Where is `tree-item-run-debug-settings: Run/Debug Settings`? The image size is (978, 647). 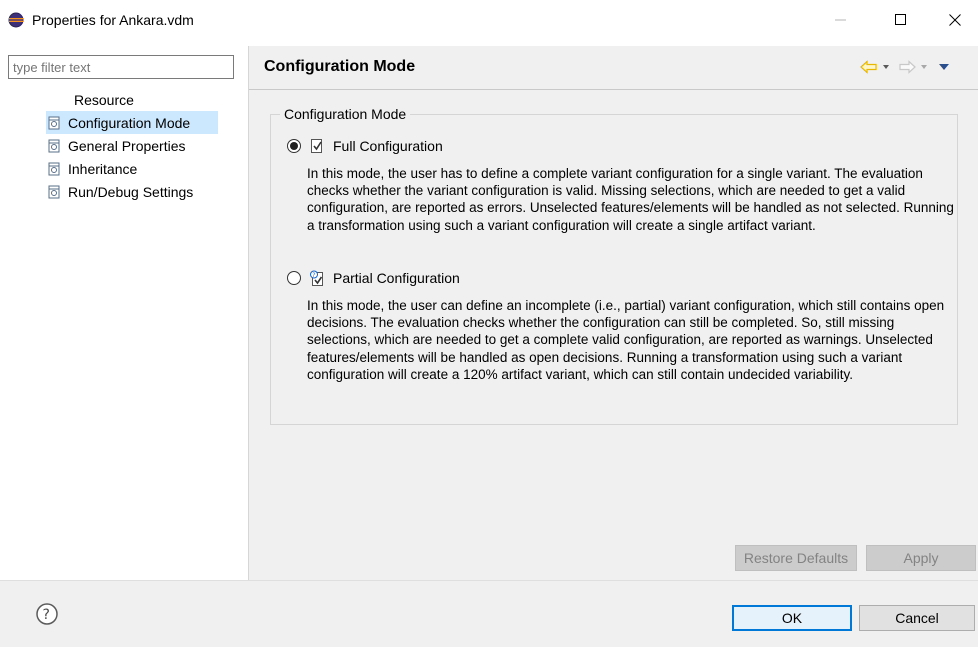
tree-item-run-debug-settings: Run/Debug Settings is located at coordinates (146, 191).